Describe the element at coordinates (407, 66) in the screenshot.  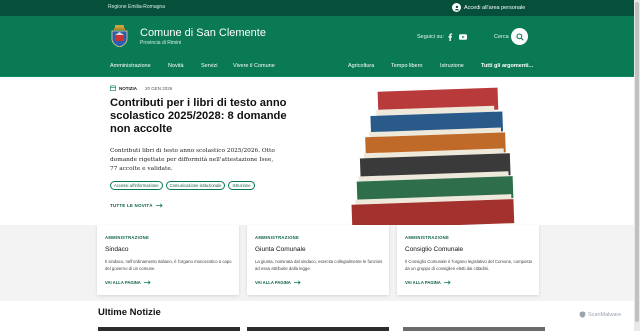
I see `nav-item-tempo-libero: Tempo libero` at that location.